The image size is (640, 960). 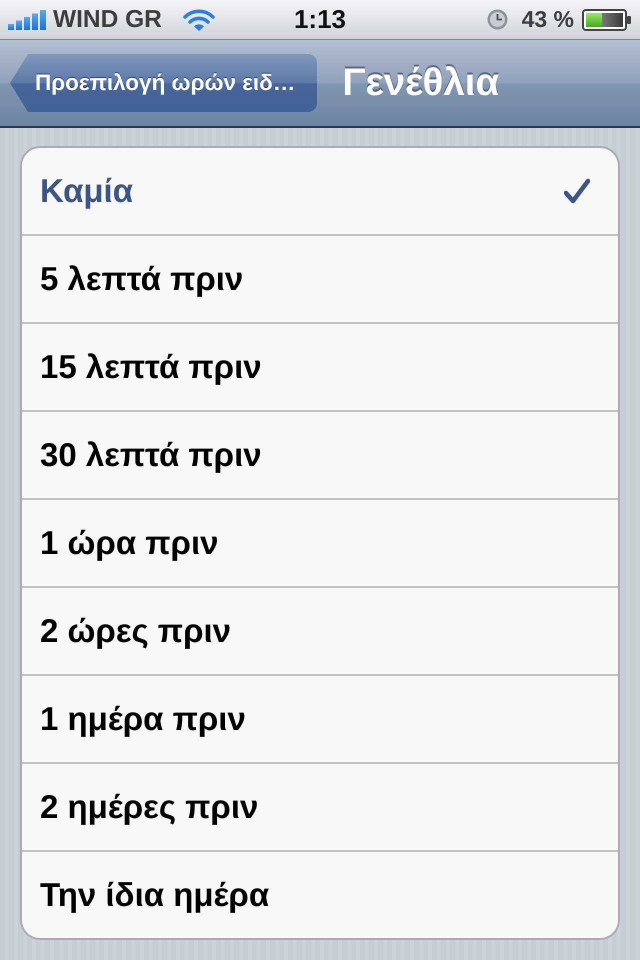 What do you see at coordinates (320, 720) in the screenshot?
I see `option-row: 1 ημέρα πριν` at bounding box center [320, 720].